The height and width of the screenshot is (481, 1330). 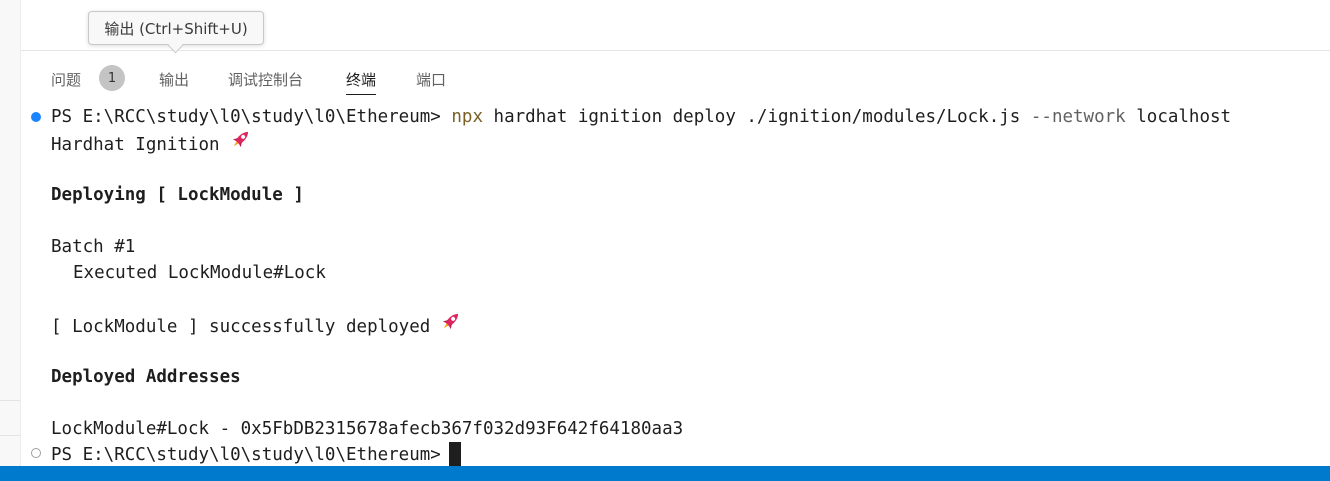 I want to click on output-line: [ LockModule ] successfully deployed, so click(x=256, y=325).